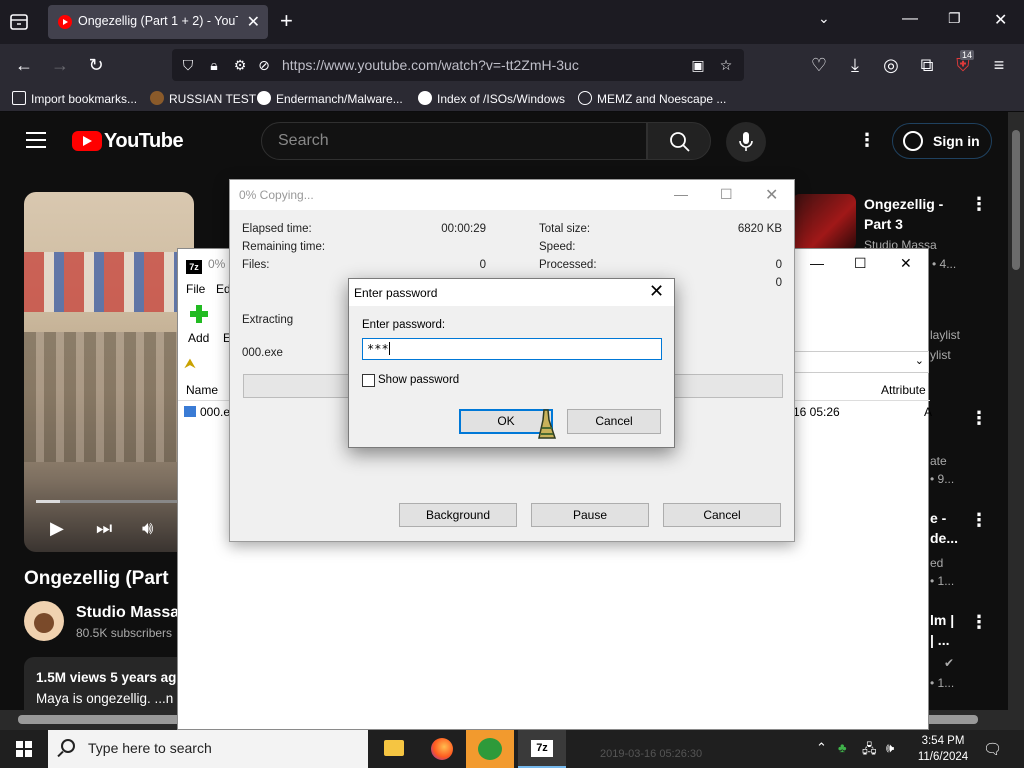  Describe the element at coordinates (127, 613) in the screenshot. I see `channel-name: Studio Massa` at that location.